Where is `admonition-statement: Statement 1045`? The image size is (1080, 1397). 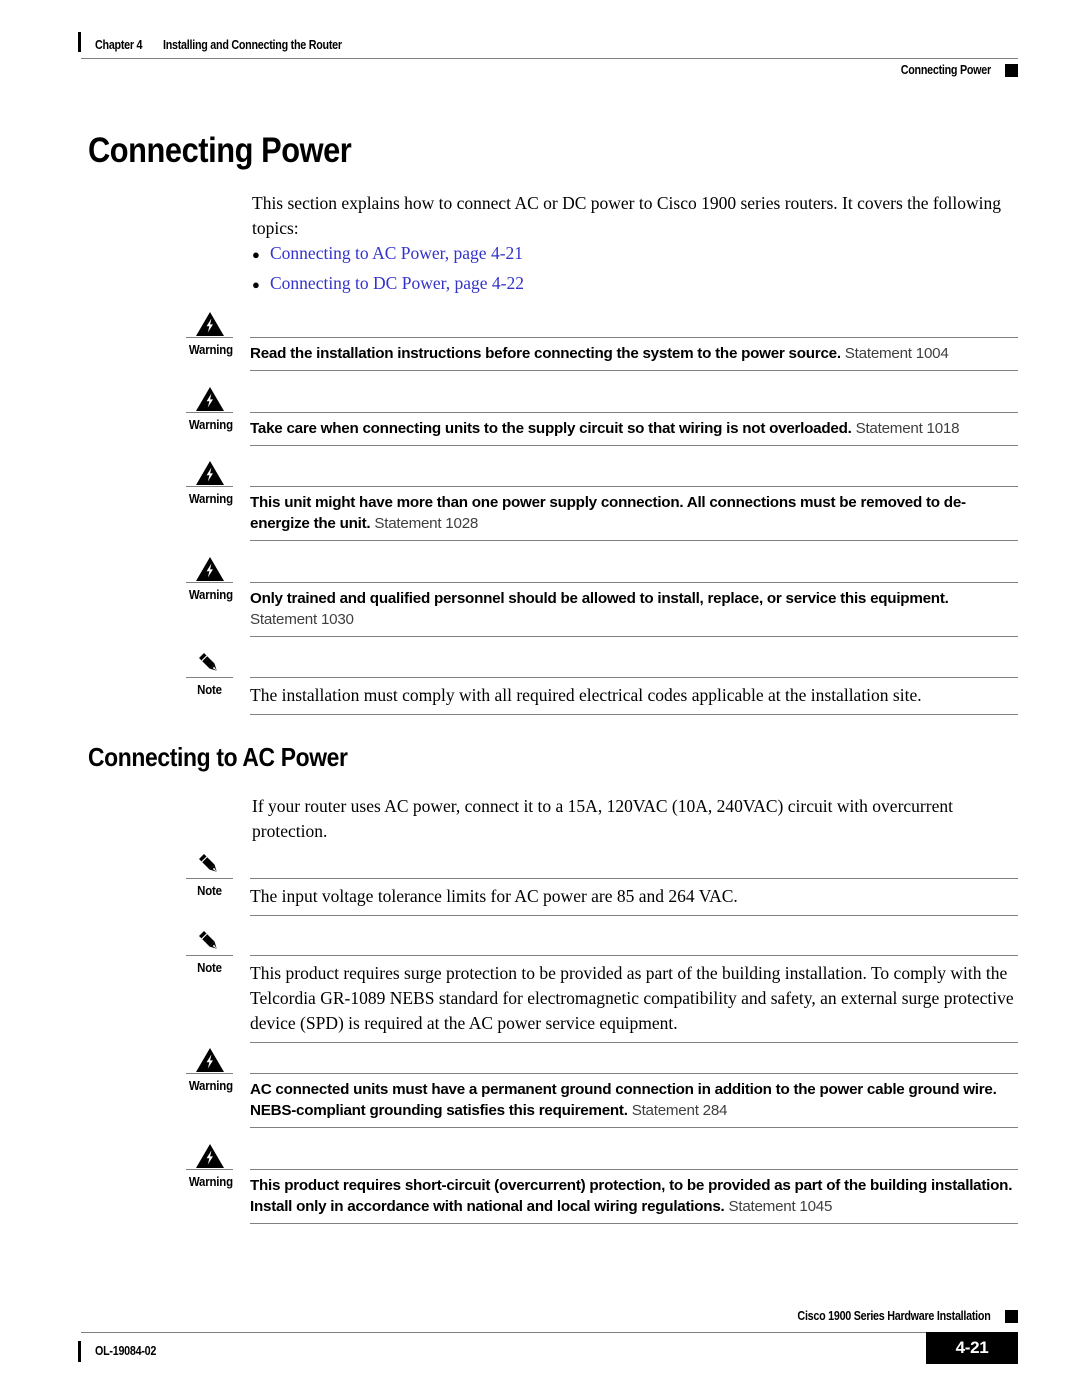 admonition-statement: Statement 1045 is located at coordinates (778, 1206).